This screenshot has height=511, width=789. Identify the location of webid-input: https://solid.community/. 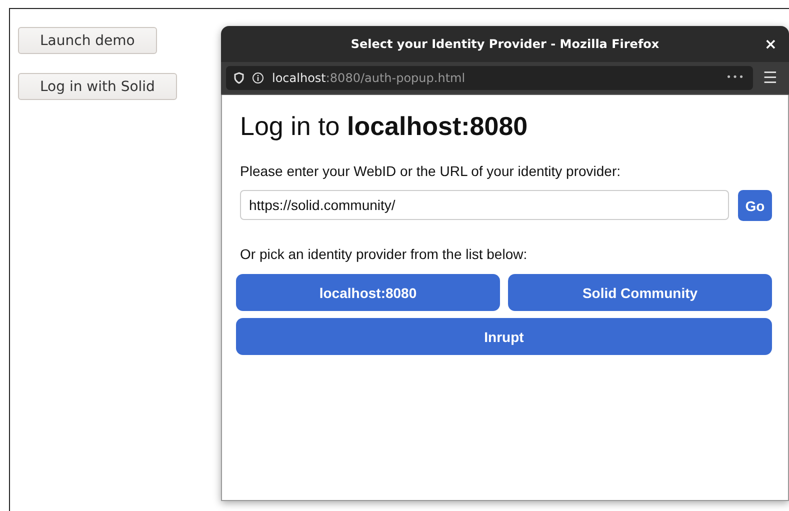
(484, 205).